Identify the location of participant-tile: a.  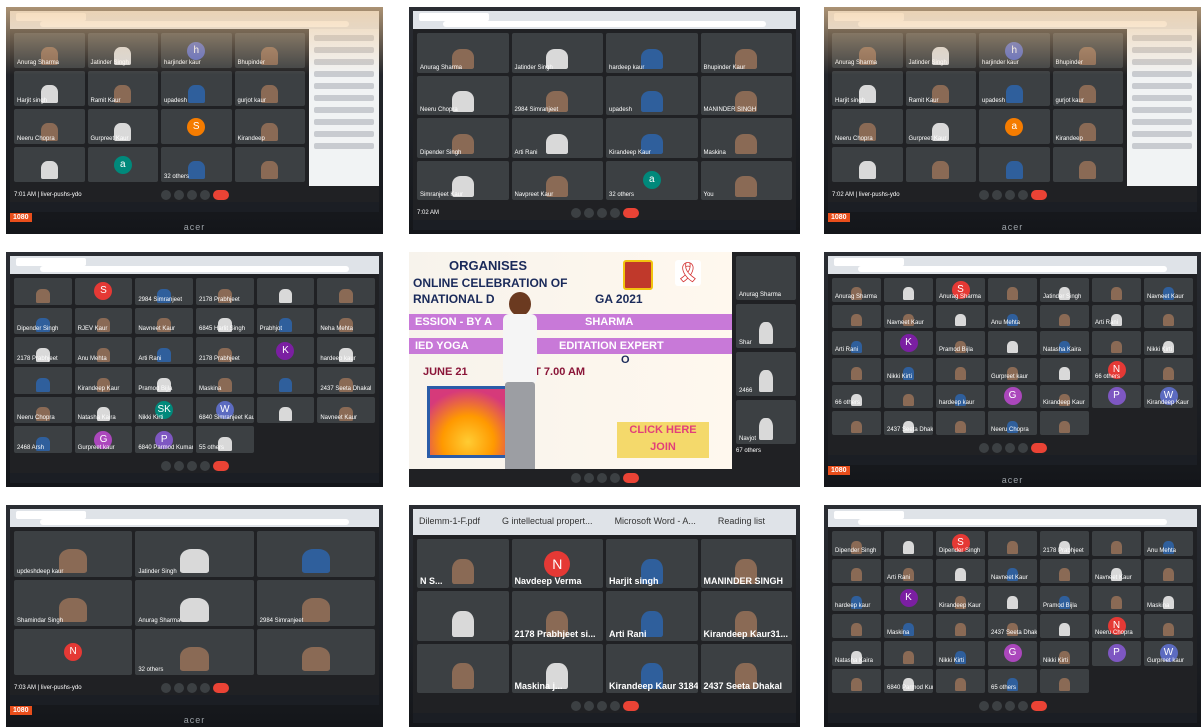
(1014, 126).